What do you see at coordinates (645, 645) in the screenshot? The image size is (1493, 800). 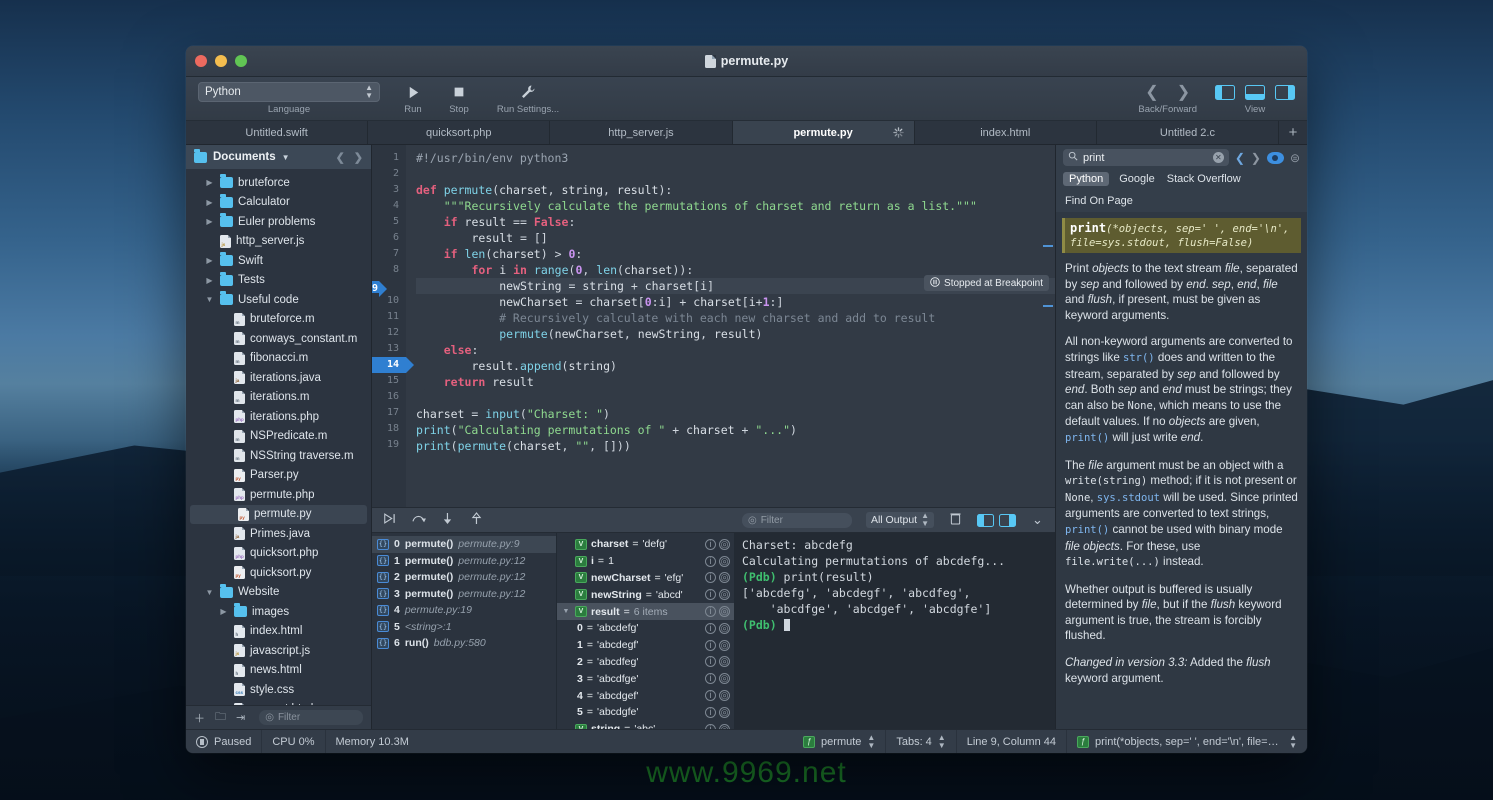 I see `variable-row: 1 ='abcdegf' i ◎` at bounding box center [645, 645].